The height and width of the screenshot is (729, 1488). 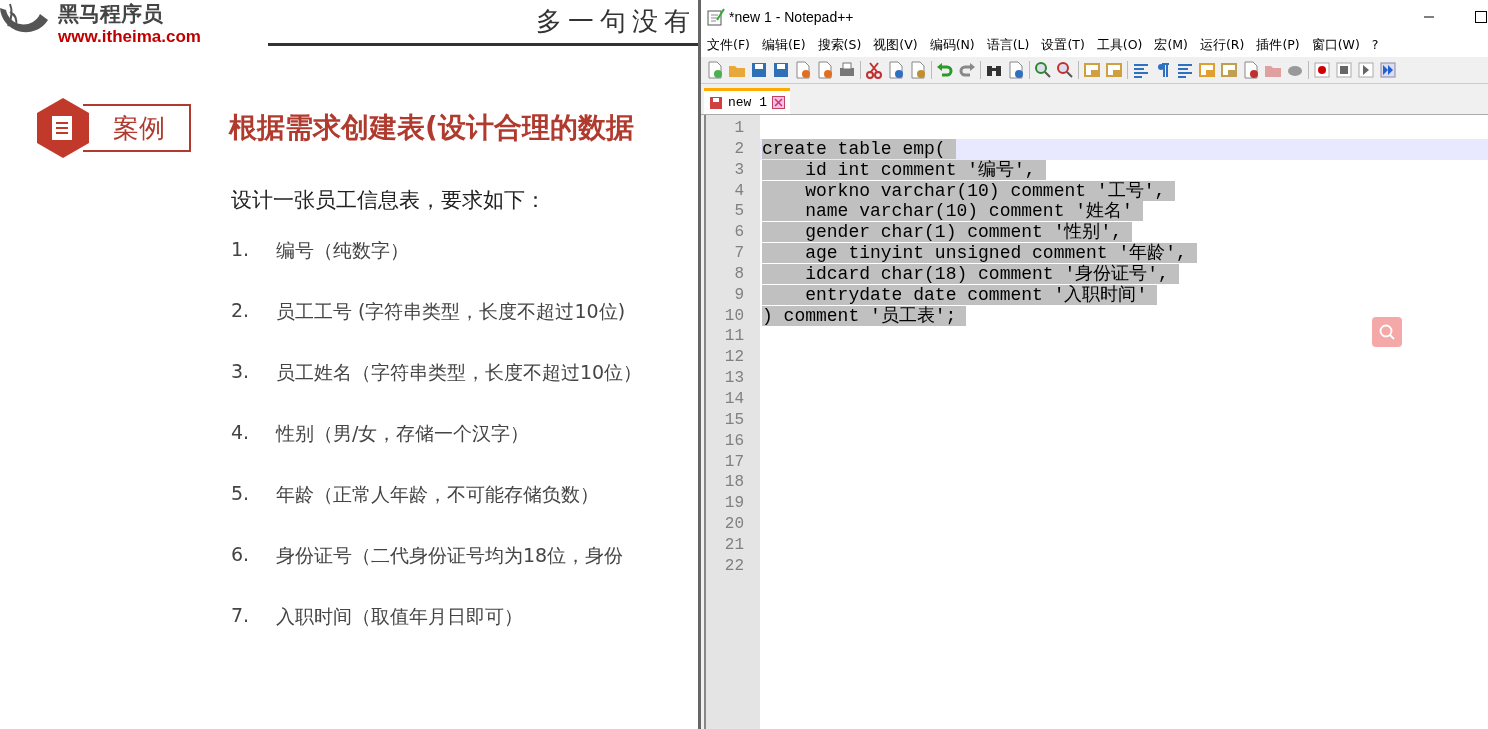 I want to click on logo-name: 黑马程序员, so click(x=111, y=14).